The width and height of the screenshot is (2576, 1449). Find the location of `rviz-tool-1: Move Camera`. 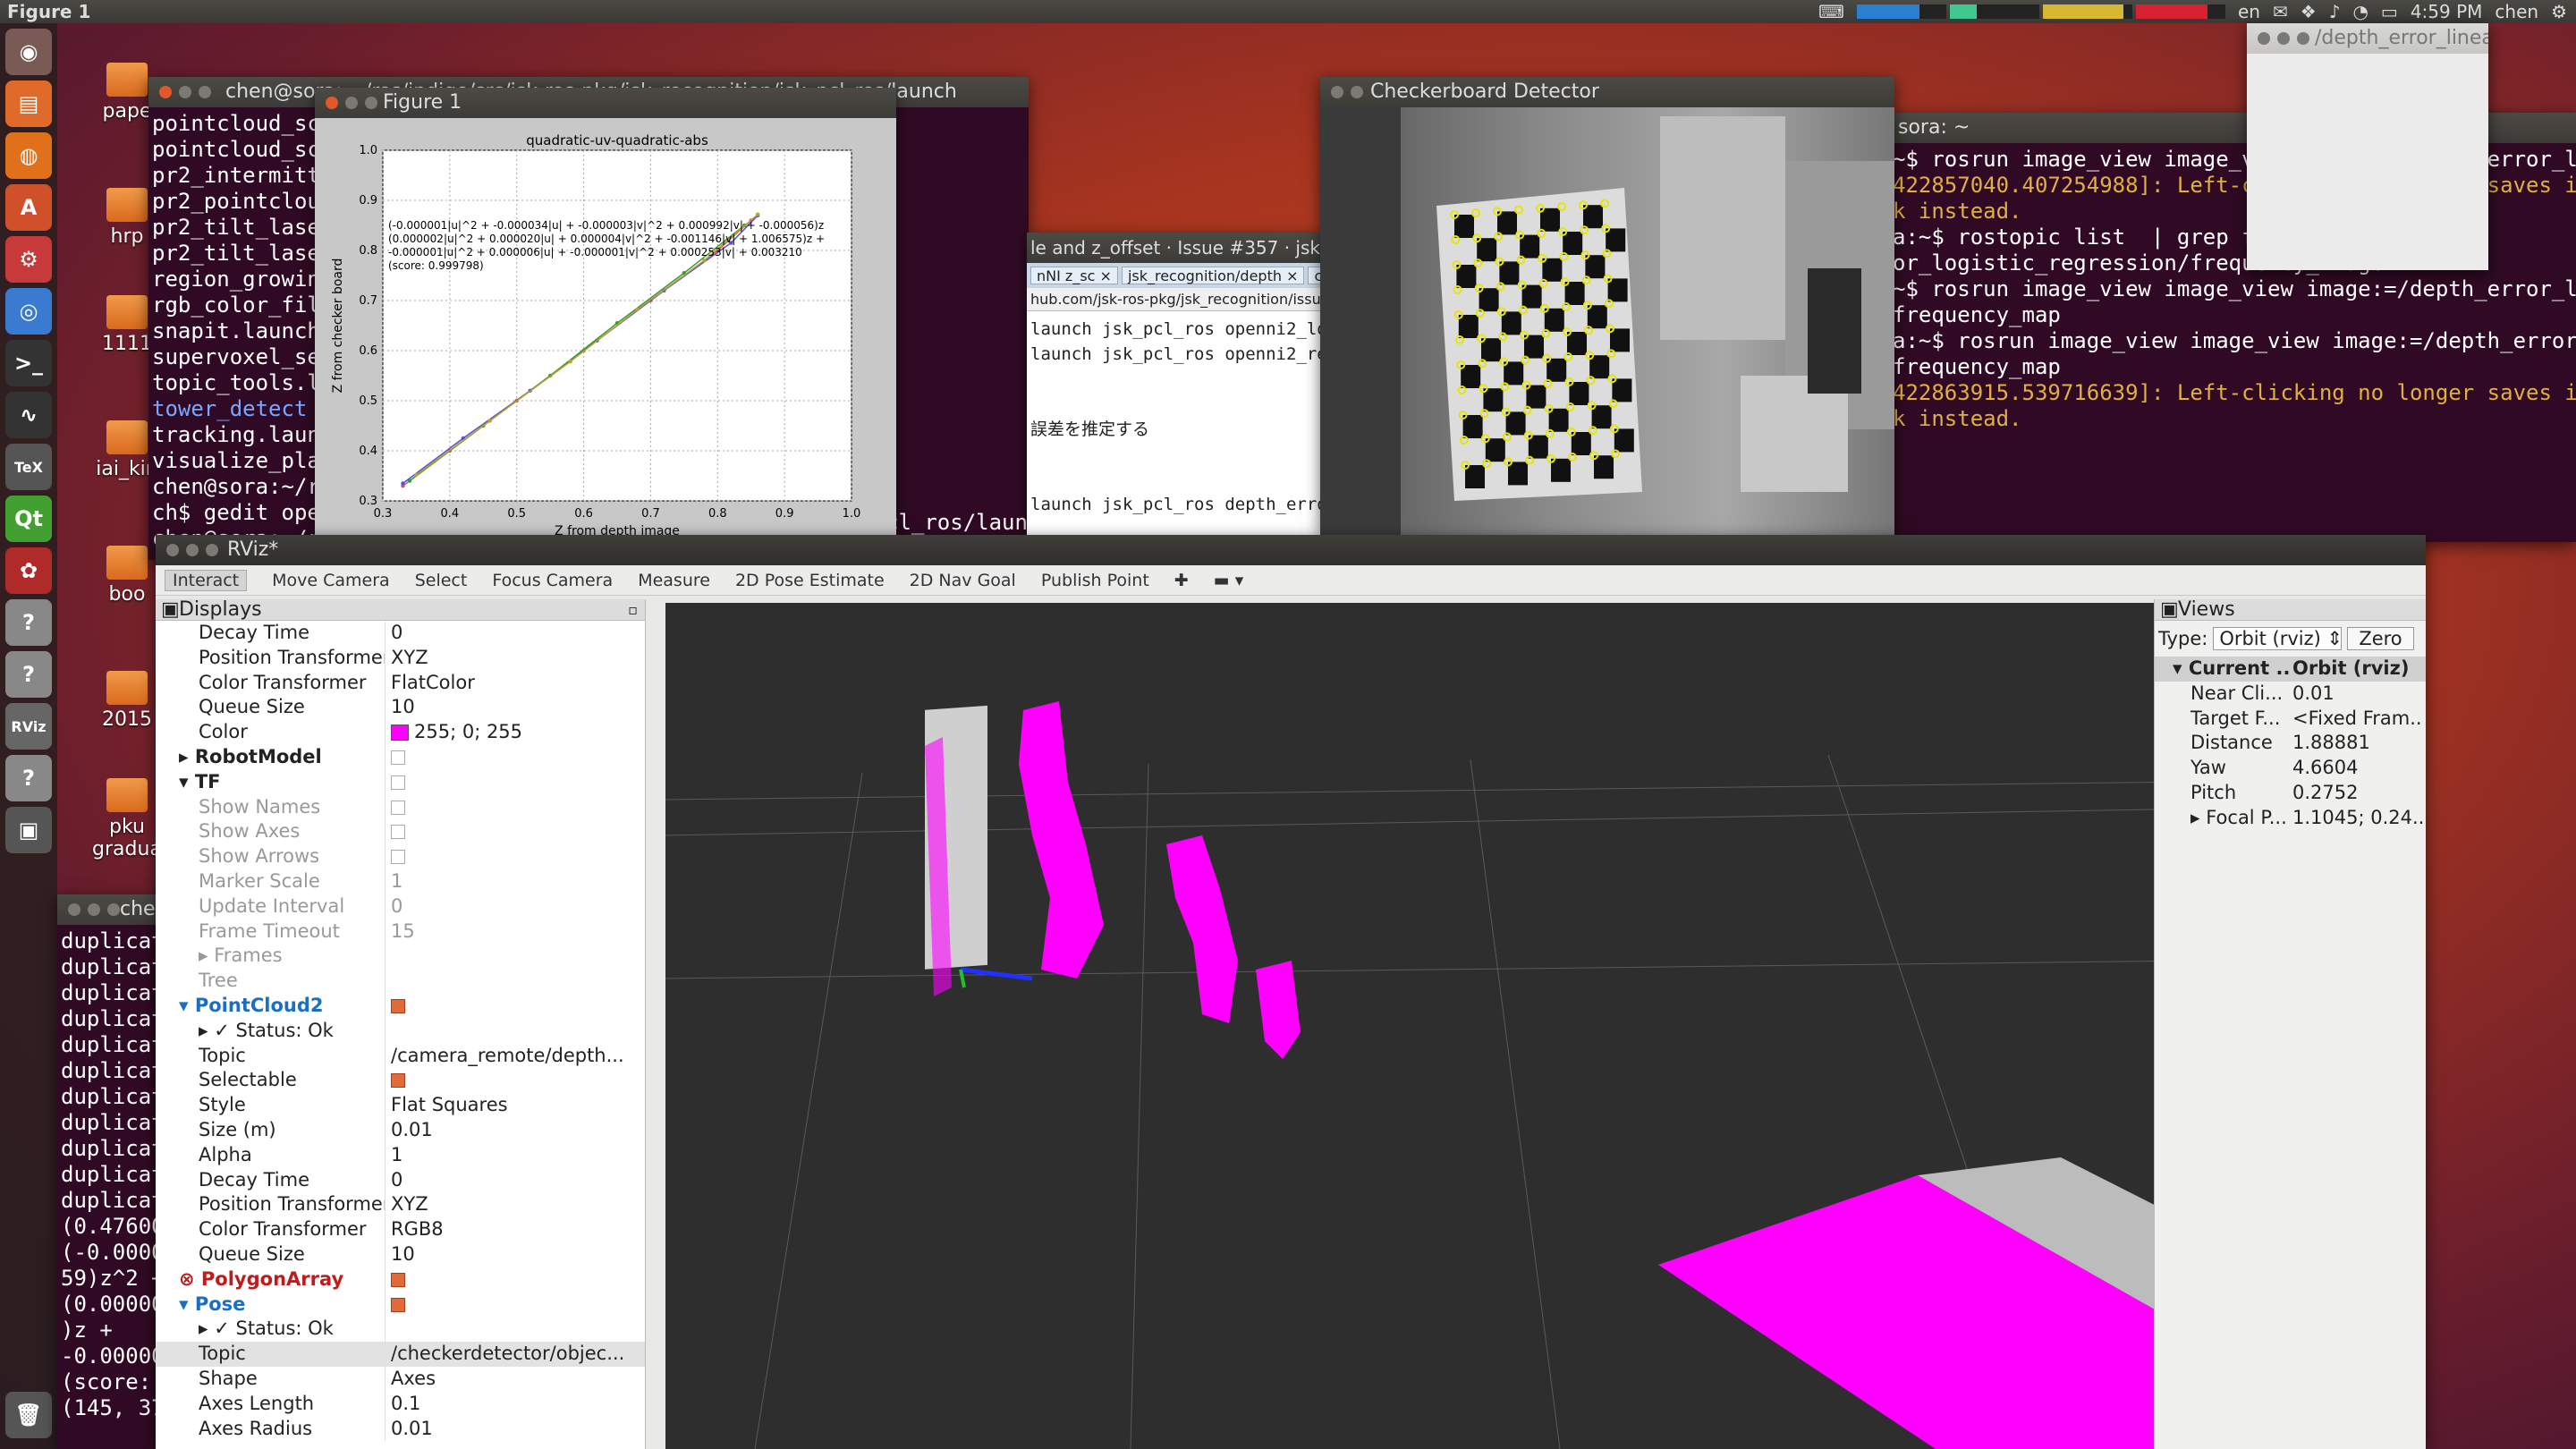

rviz-tool-1: Move Camera is located at coordinates (331, 580).